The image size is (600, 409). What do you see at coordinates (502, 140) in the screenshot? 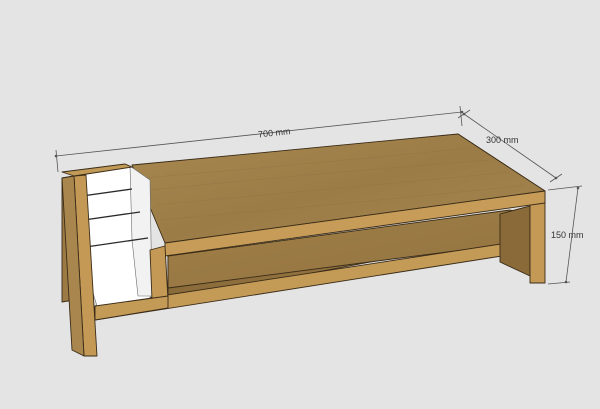
I see `depth-label: 300 mm` at bounding box center [502, 140].